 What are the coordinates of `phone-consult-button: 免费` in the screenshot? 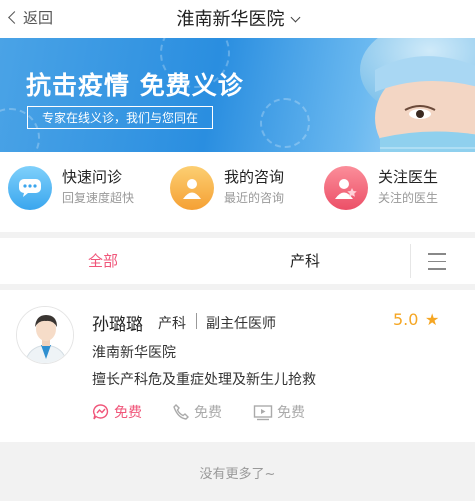 It's located at (197, 412).